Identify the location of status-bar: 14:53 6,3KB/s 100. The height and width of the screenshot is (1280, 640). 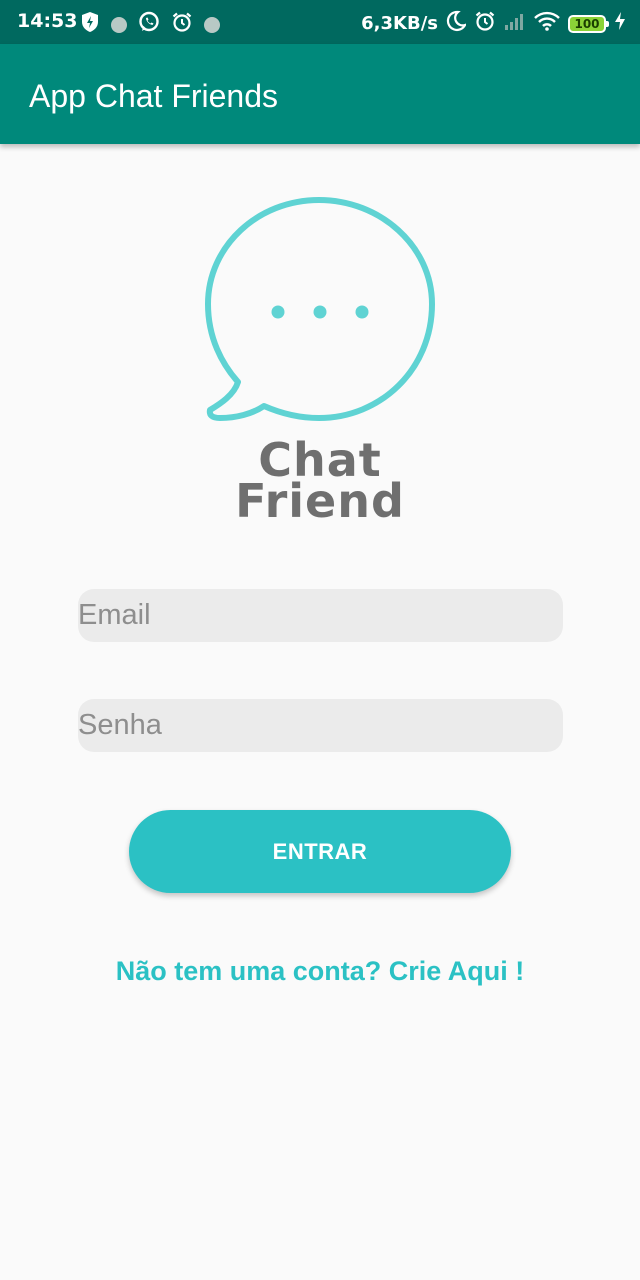
(320, 22).